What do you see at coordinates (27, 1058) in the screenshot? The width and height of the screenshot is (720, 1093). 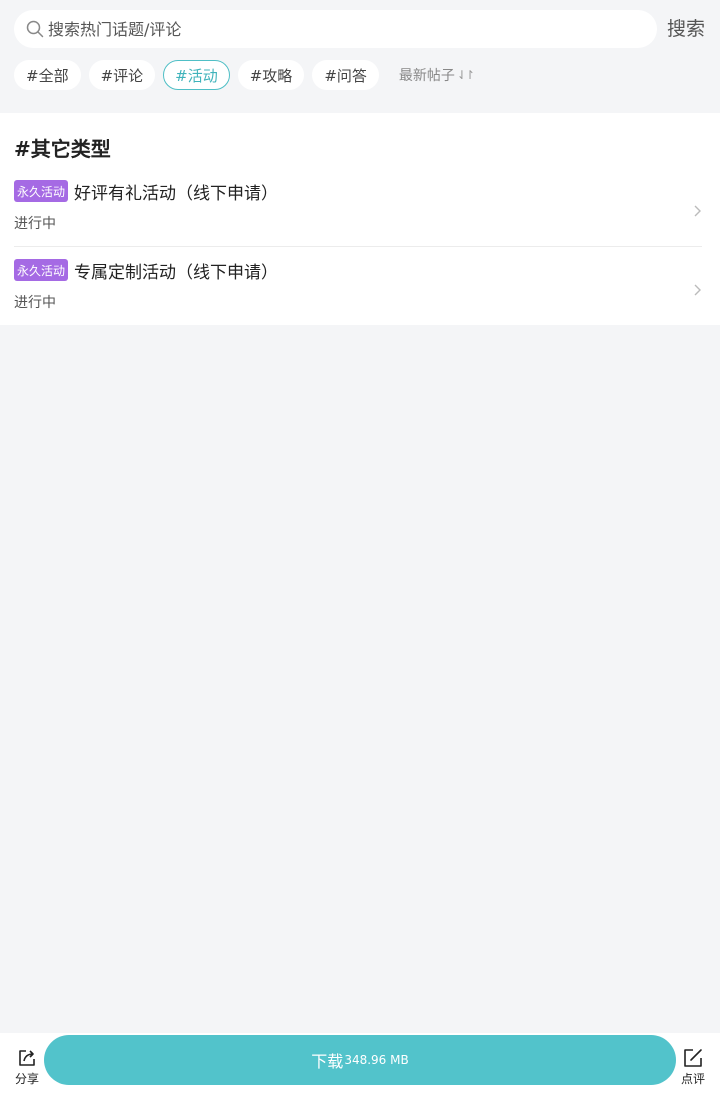 I see `share-icon` at bounding box center [27, 1058].